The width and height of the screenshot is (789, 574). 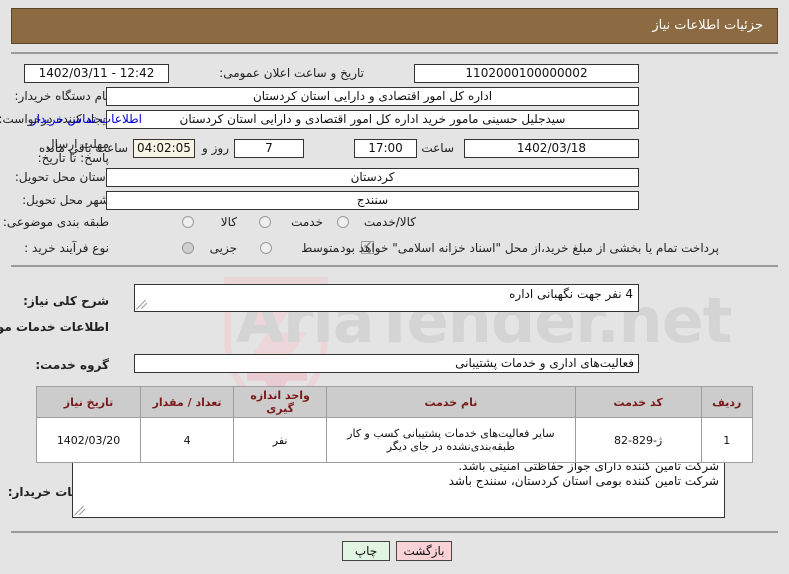 I want to click on col-need-date: تاریخ نیاز, so click(x=88, y=402).